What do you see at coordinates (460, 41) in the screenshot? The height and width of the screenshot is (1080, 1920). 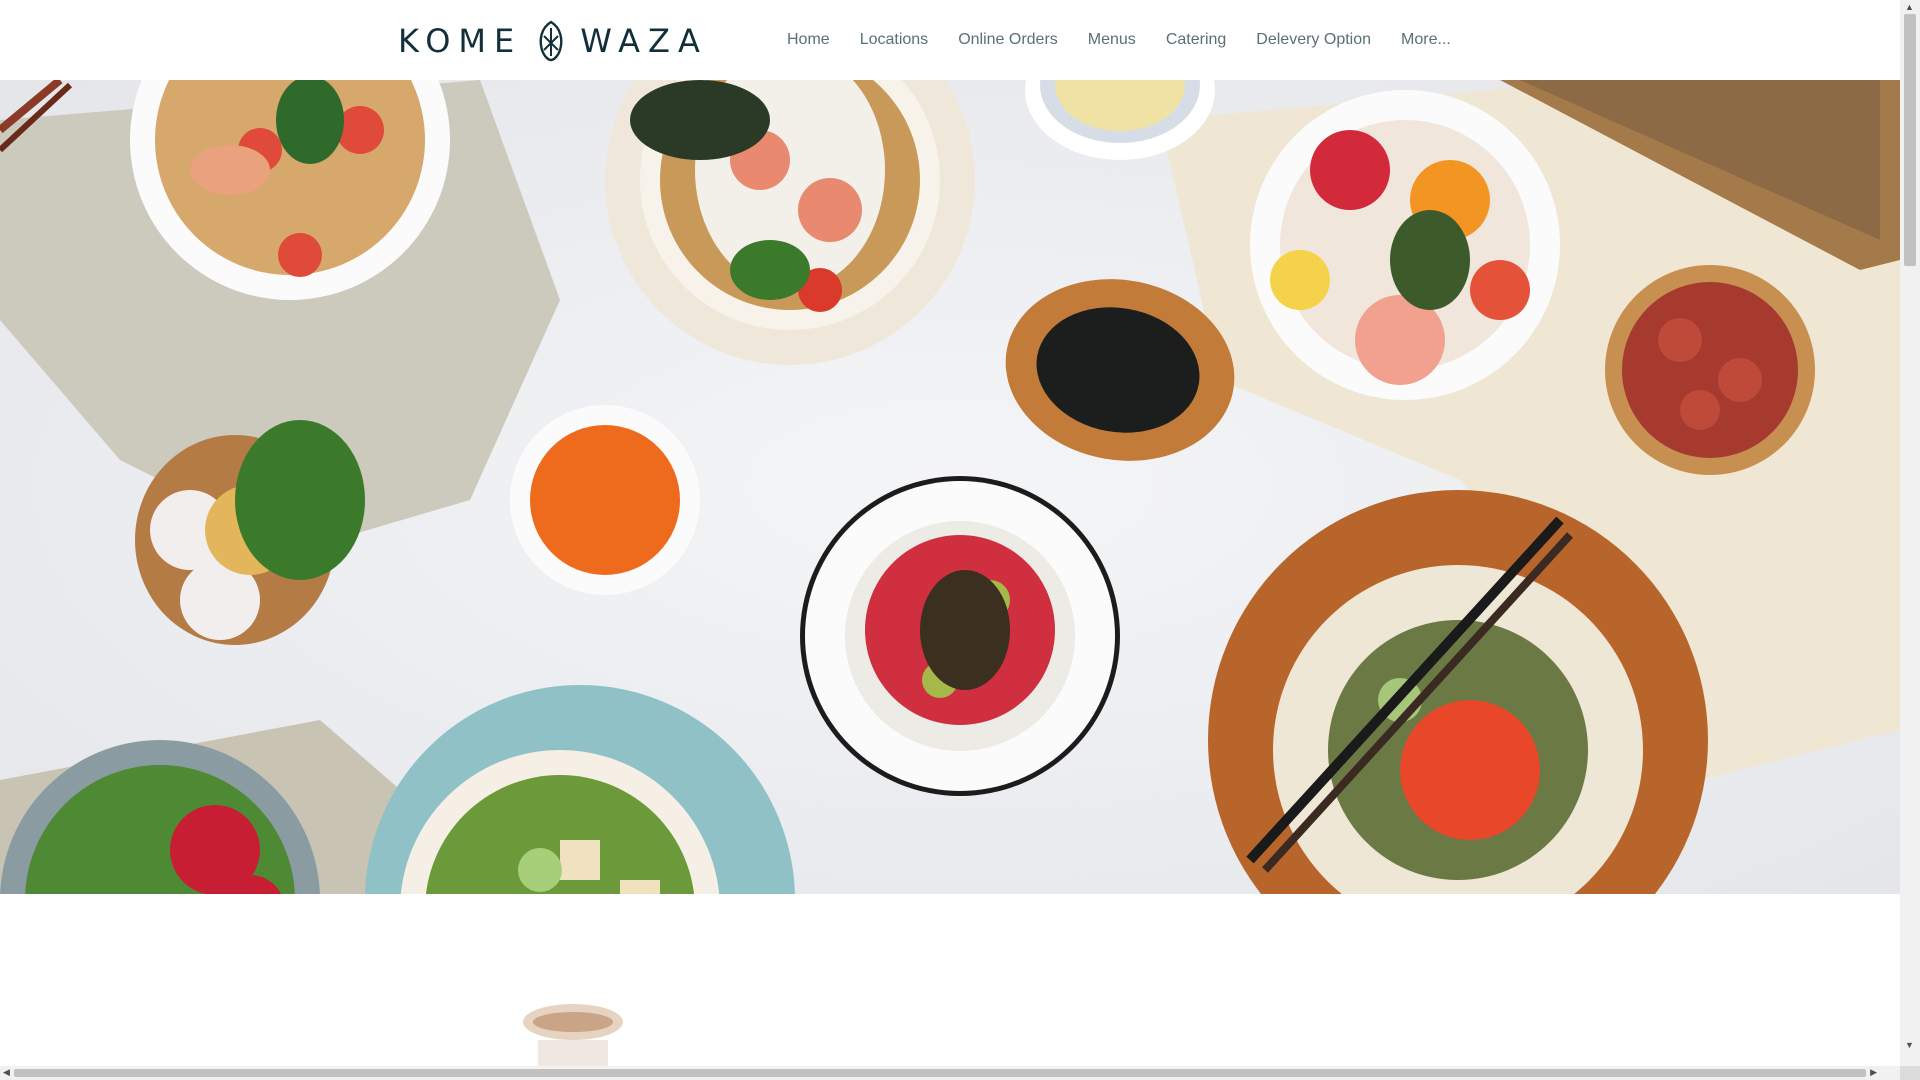 I see `logo-word-left: KOME` at bounding box center [460, 41].